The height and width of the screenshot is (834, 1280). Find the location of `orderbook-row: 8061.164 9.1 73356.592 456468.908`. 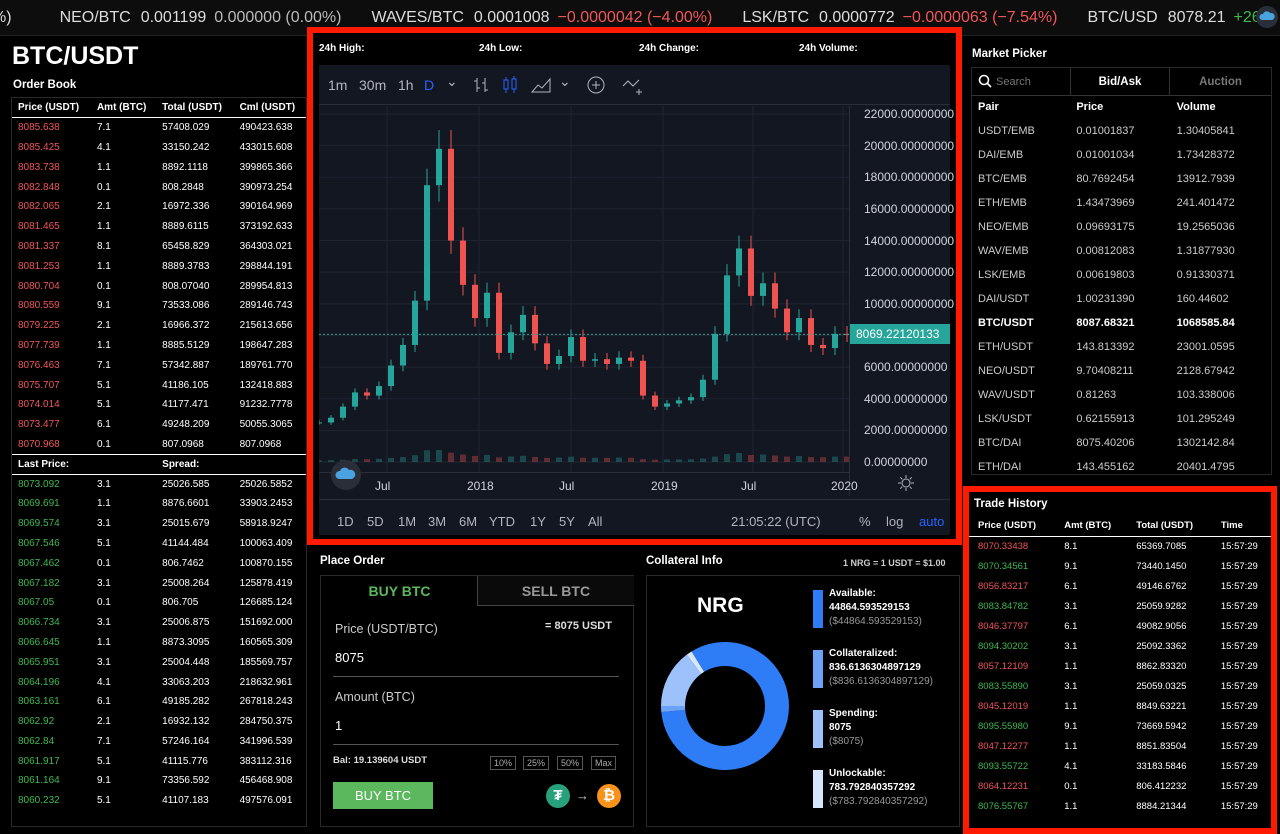

orderbook-row: 8061.164 9.1 73356.592 456468.908 is located at coordinates (159, 781).